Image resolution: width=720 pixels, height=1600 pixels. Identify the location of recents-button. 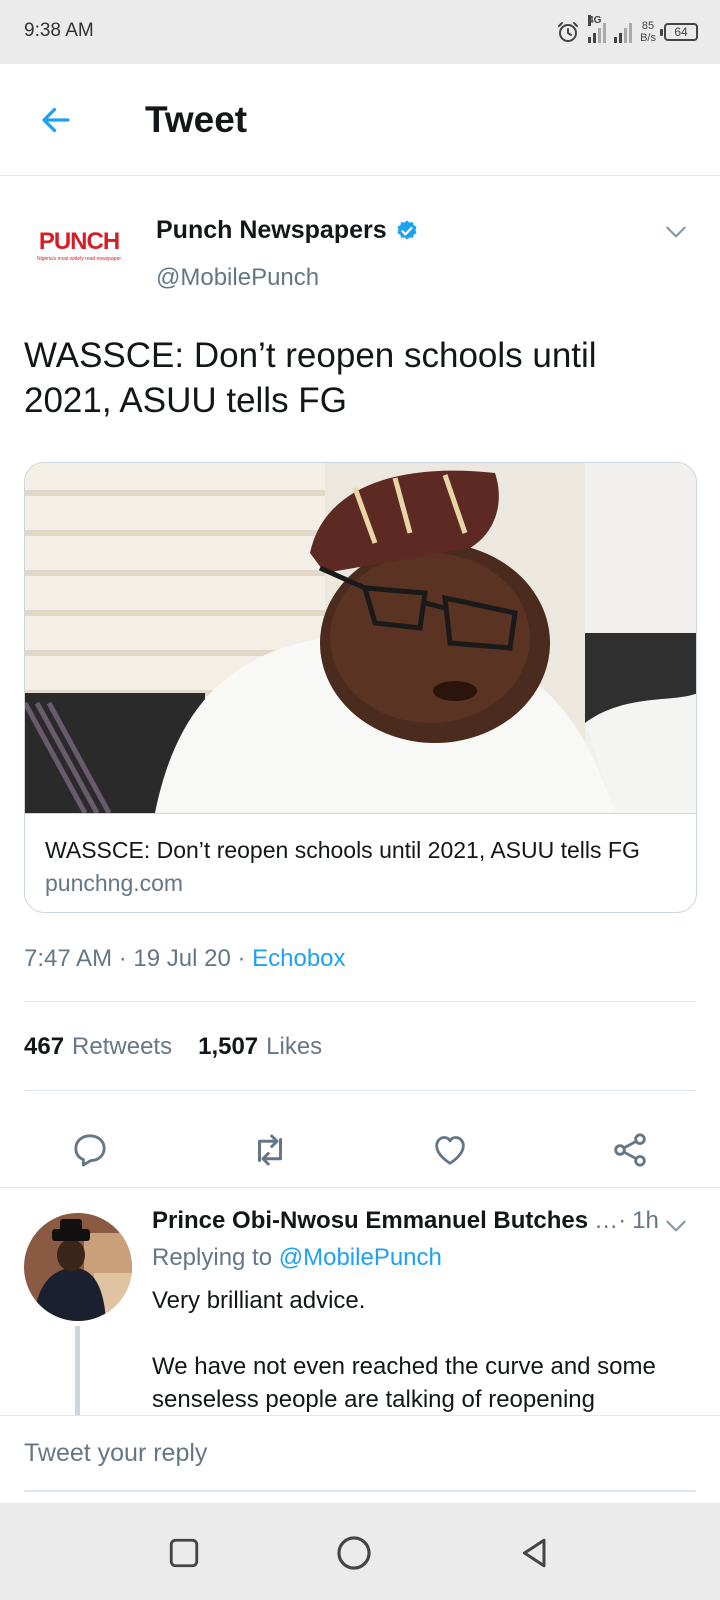
(184, 1553).